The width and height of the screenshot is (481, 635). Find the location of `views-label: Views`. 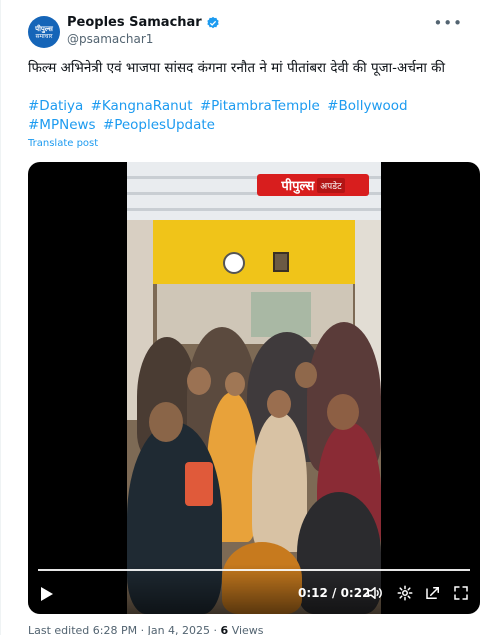

views-label: Views is located at coordinates (247, 629).